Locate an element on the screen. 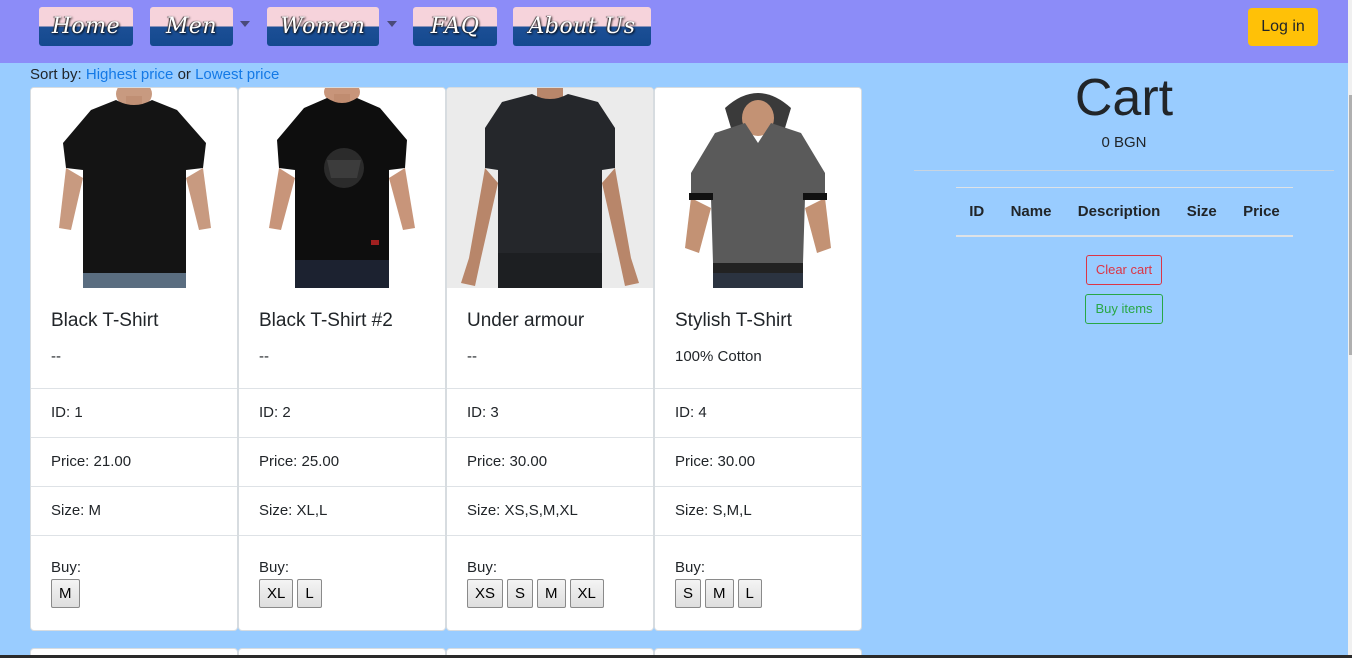 The height and width of the screenshot is (658, 1352). sort-bar: Sort by: Highest price or Lowest price is located at coordinates (154, 74).